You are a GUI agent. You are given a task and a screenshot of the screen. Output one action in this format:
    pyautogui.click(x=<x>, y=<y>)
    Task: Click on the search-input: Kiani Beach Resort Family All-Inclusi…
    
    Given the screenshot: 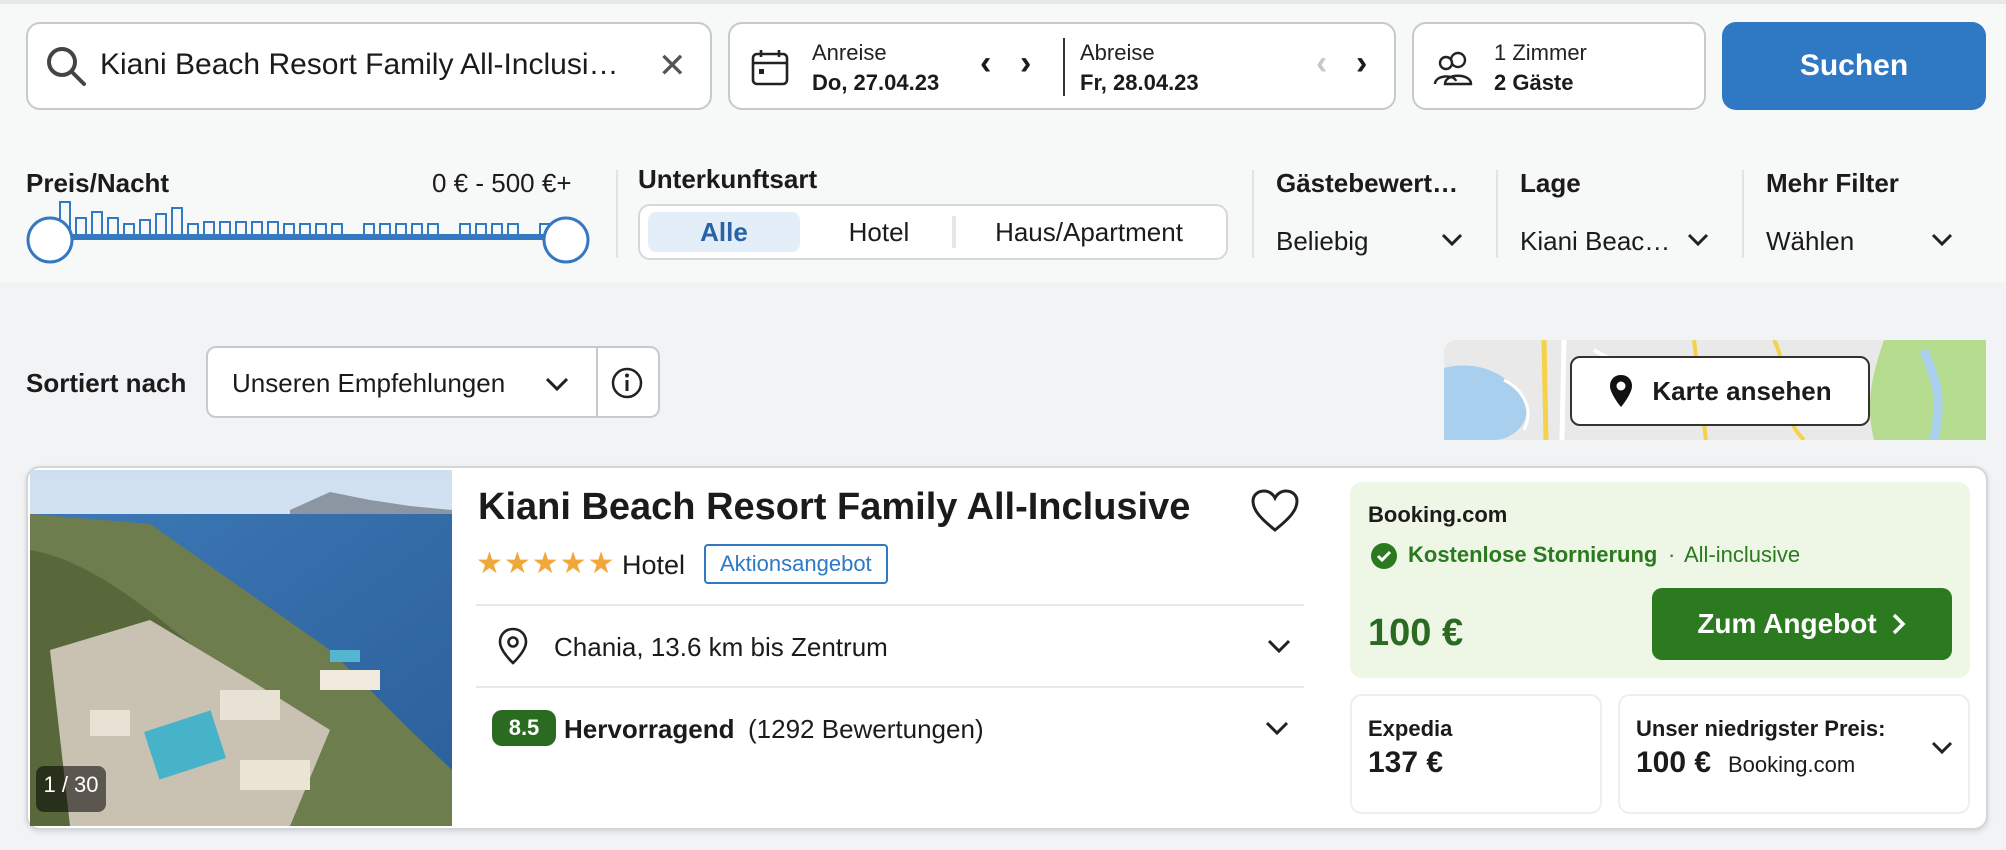 What is the action you would take?
    pyautogui.click(x=359, y=65)
    